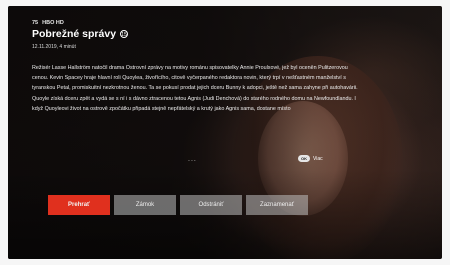 The width and height of the screenshot is (450, 265). What do you see at coordinates (79, 205) in the screenshot?
I see `play-button: Prehrať` at bounding box center [79, 205].